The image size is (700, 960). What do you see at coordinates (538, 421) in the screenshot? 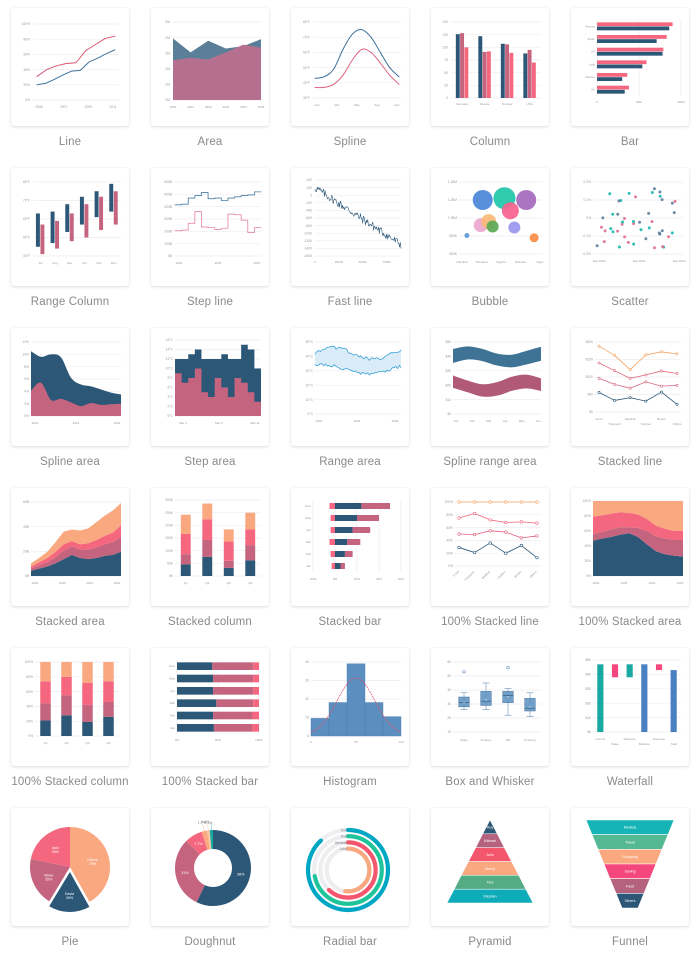
I see `axis-label: Jun` at bounding box center [538, 421].